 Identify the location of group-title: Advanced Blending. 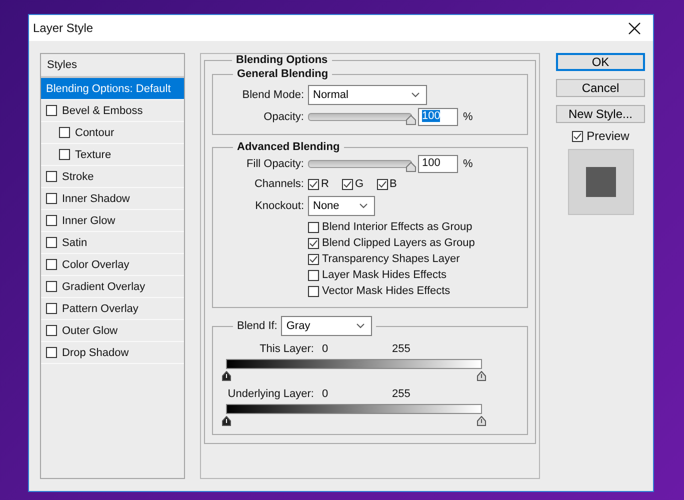
(288, 147).